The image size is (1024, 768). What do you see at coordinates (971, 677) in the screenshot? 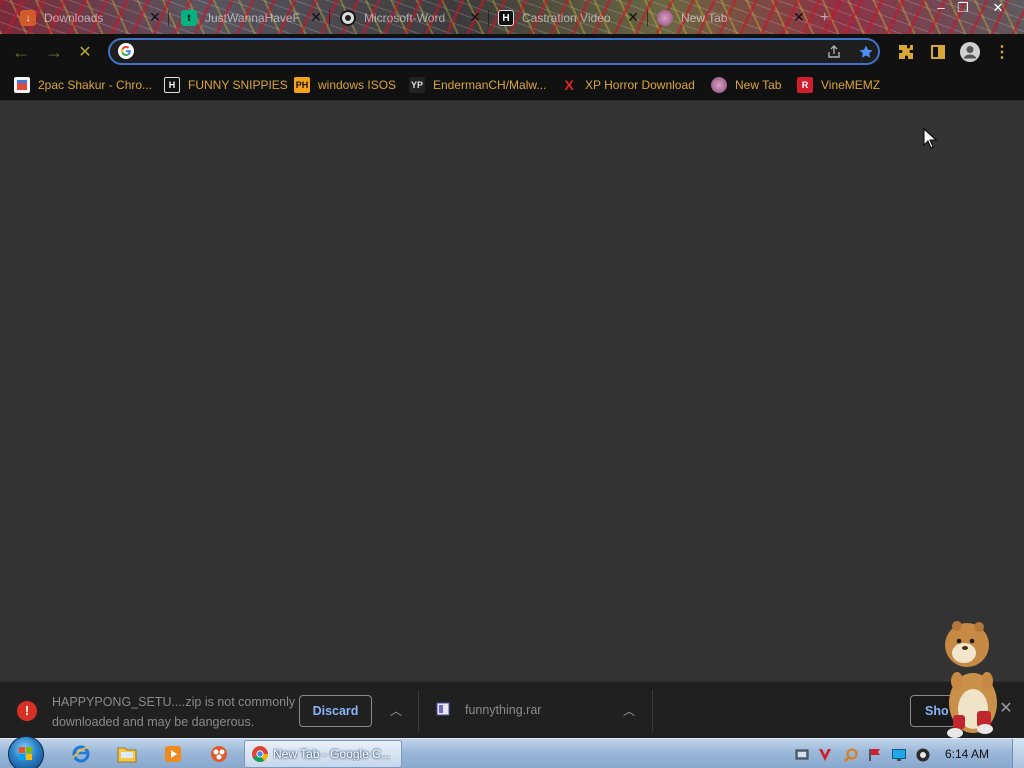
I see `hamster-desktop-pet` at bounding box center [971, 677].